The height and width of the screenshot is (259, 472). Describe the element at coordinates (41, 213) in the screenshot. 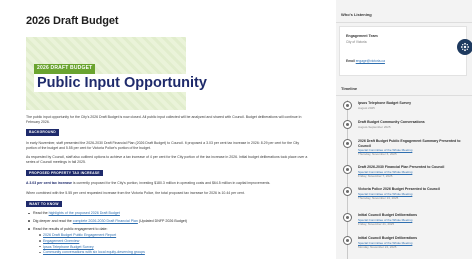

I see `bullet-text: Read the` at that location.